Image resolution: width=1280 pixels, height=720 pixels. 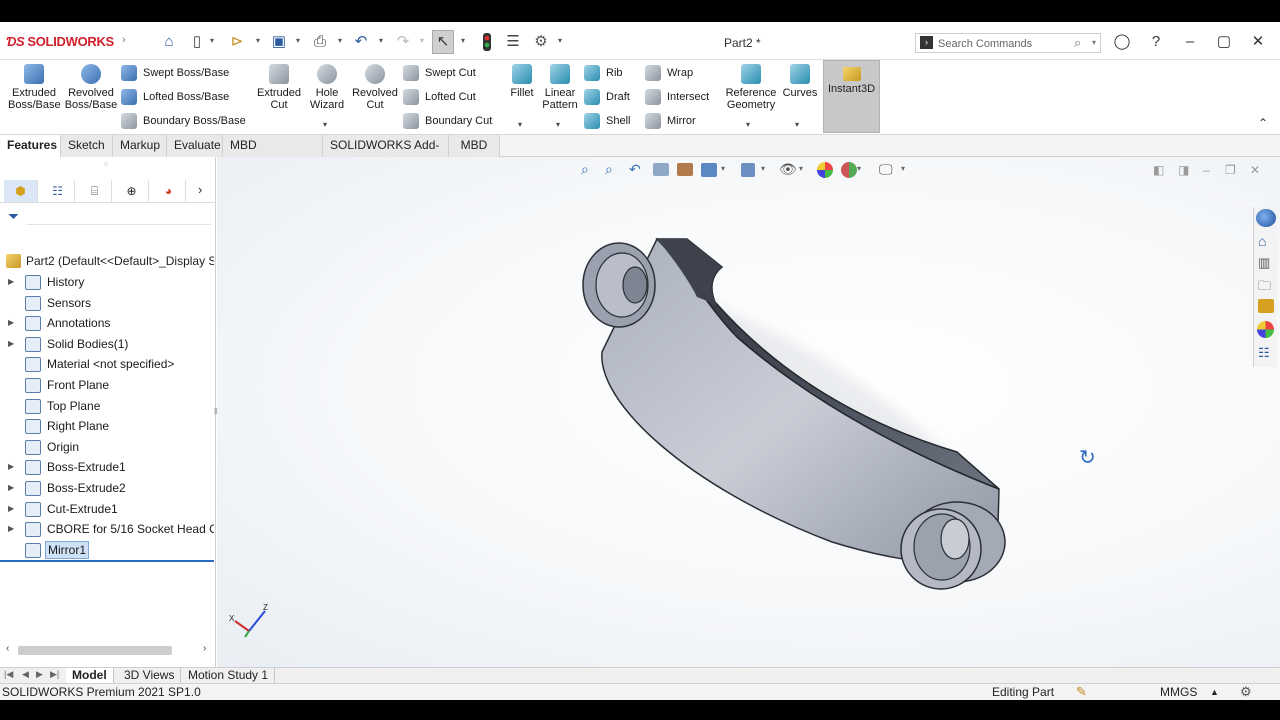 I want to click on wrap-button: Wrap, so click(x=669, y=73).